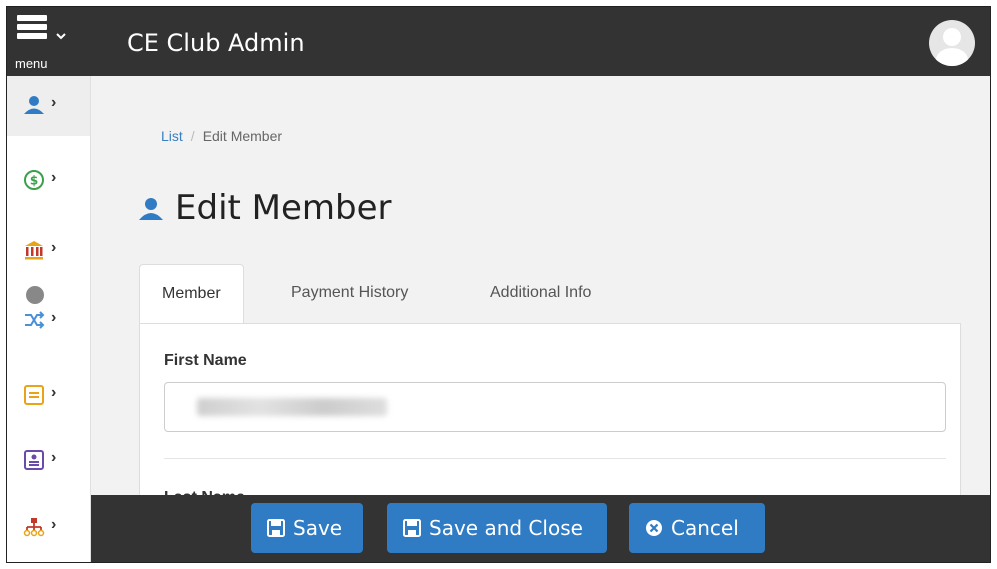 Image resolution: width=997 pixels, height=569 pixels. What do you see at coordinates (205, 360) in the screenshot?
I see `first-name-label: First Name` at bounding box center [205, 360].